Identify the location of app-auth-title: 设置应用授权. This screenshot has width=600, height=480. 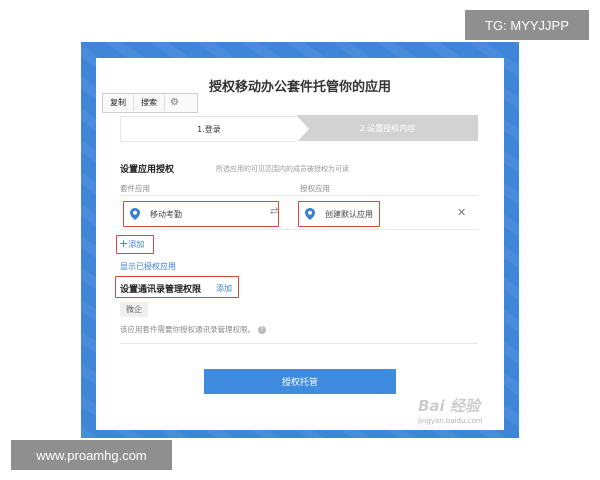
(147, 170).